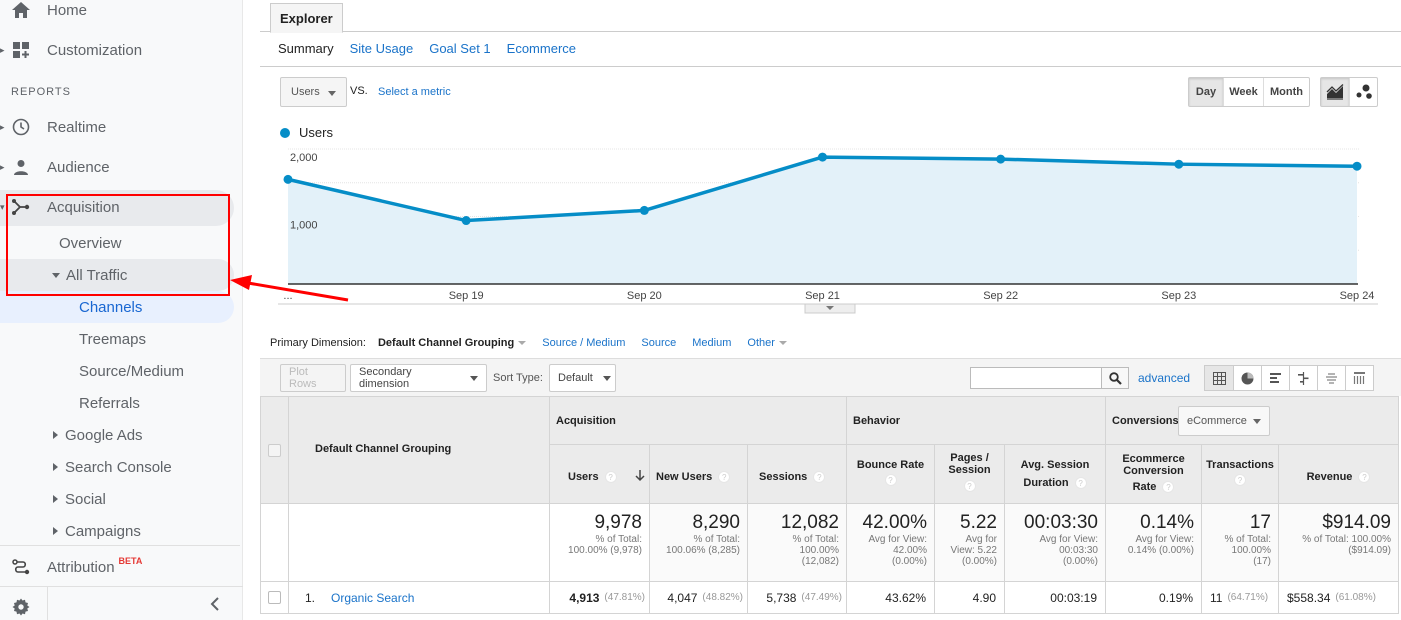  I want to click on row-ecommerce-conversion-rate: 0.19%, so click(1154, 598).